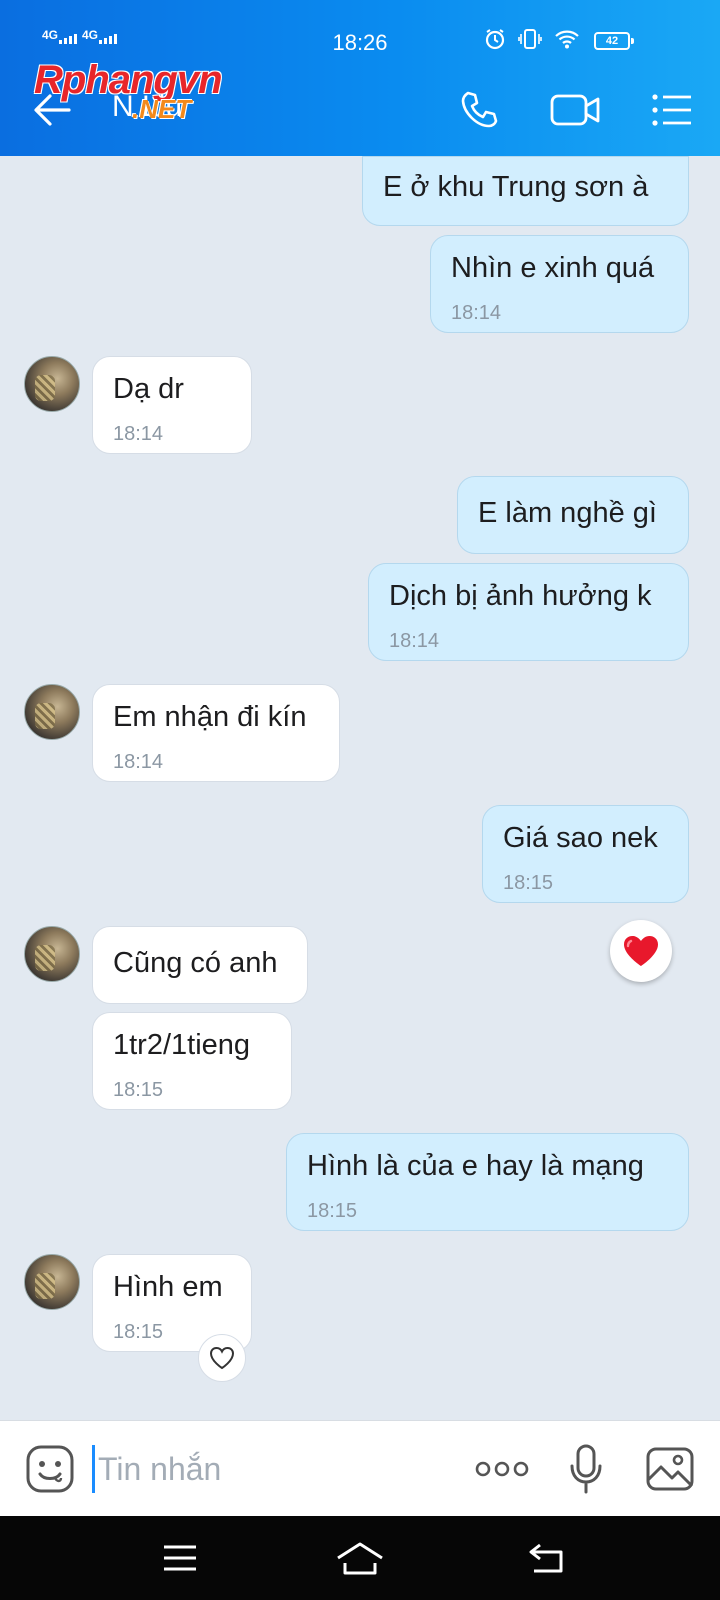 This screenshot has height=1600, width=720. I want to click on emoji-icon, so click(50, 1469).